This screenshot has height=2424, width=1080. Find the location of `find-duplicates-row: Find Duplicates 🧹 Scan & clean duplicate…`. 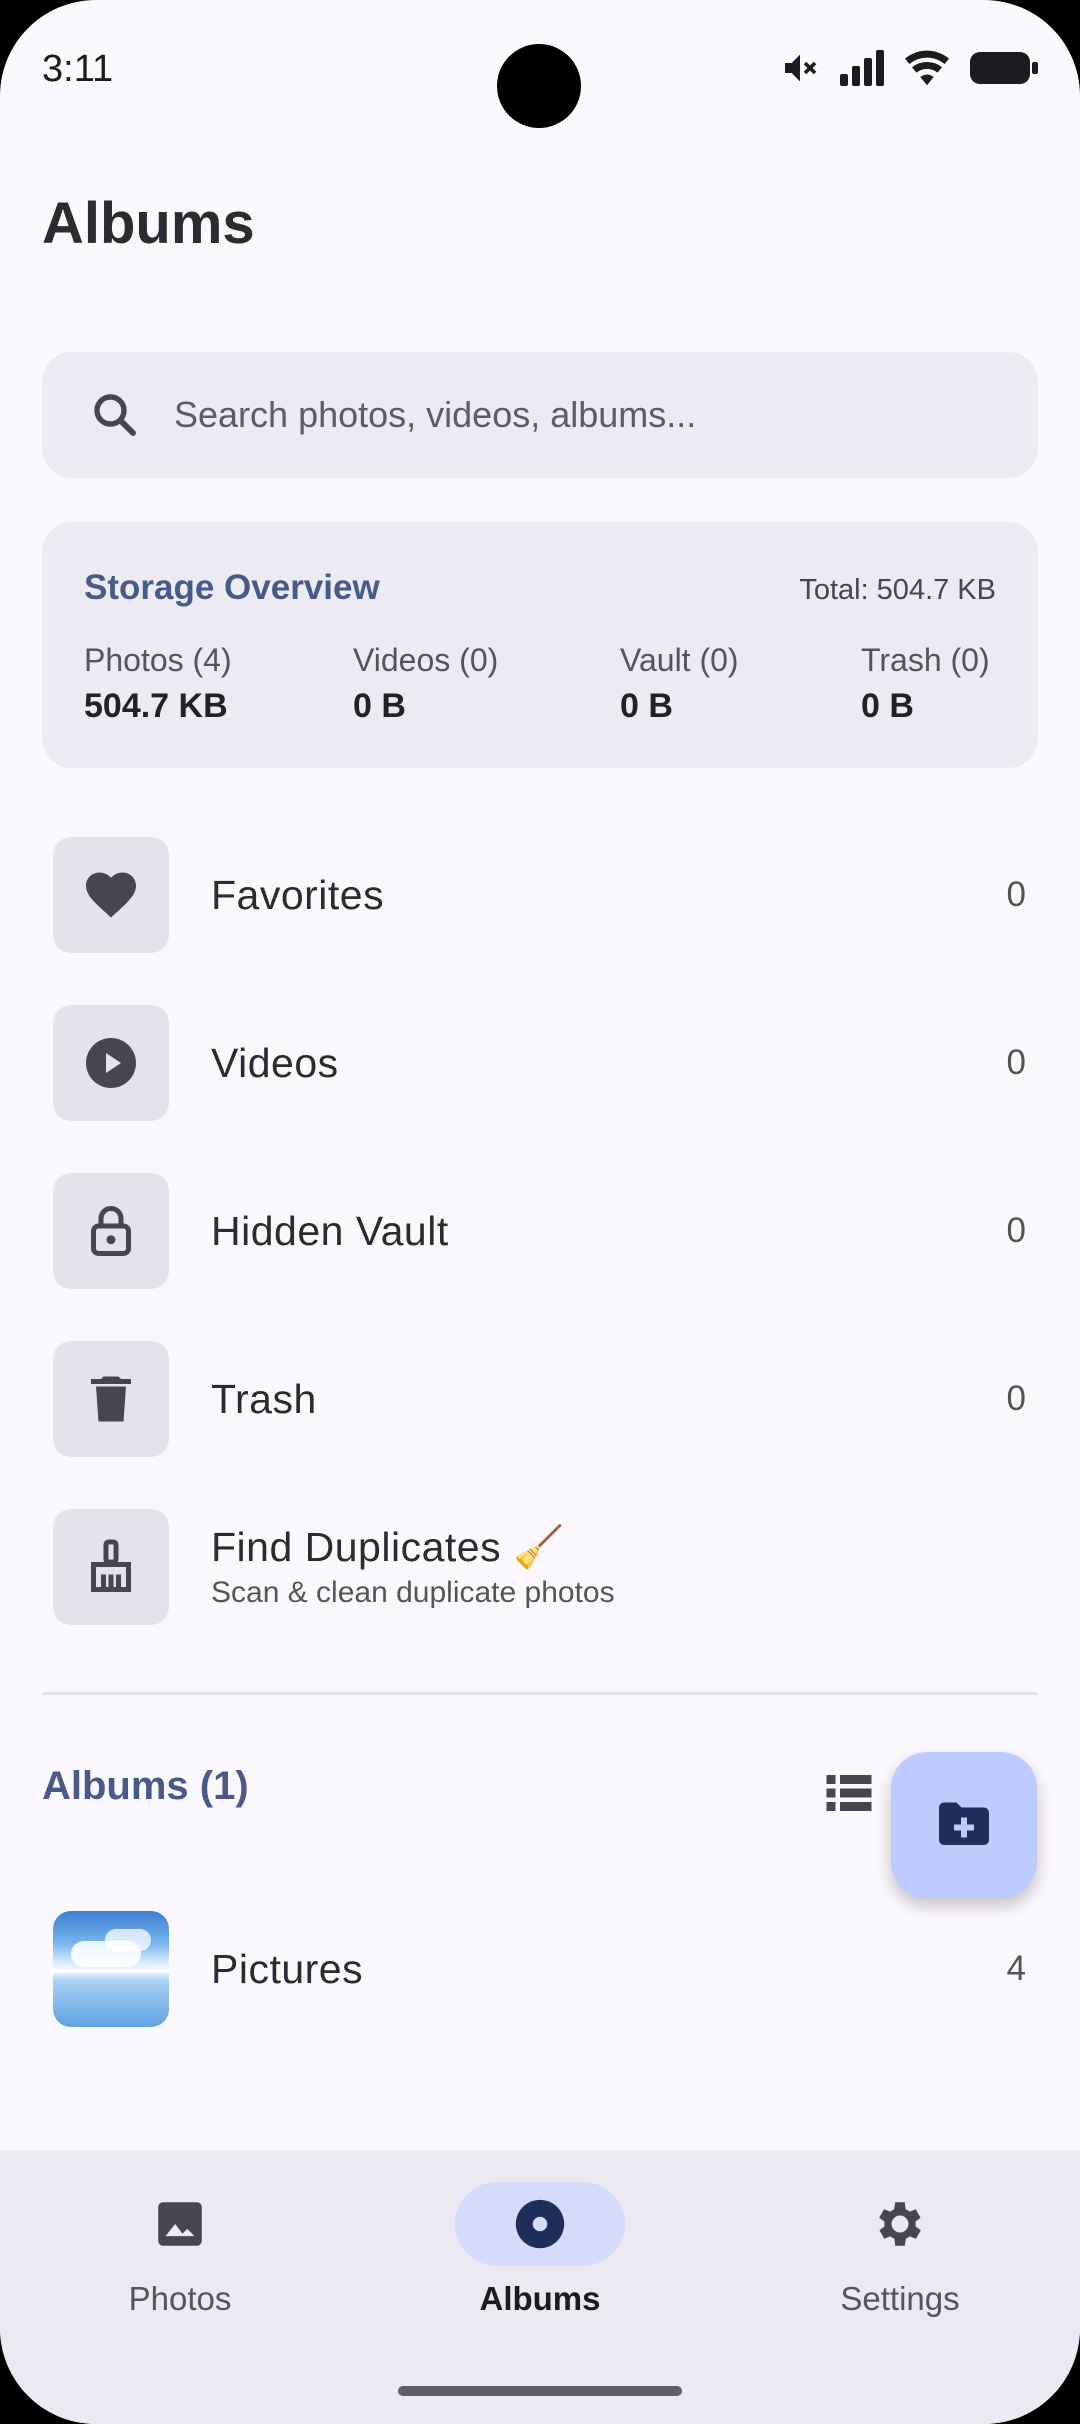

find-duplicates-row: Find Duplicates 🧹 Scan & clean duplicate… is located at coordinates (540, 1567).